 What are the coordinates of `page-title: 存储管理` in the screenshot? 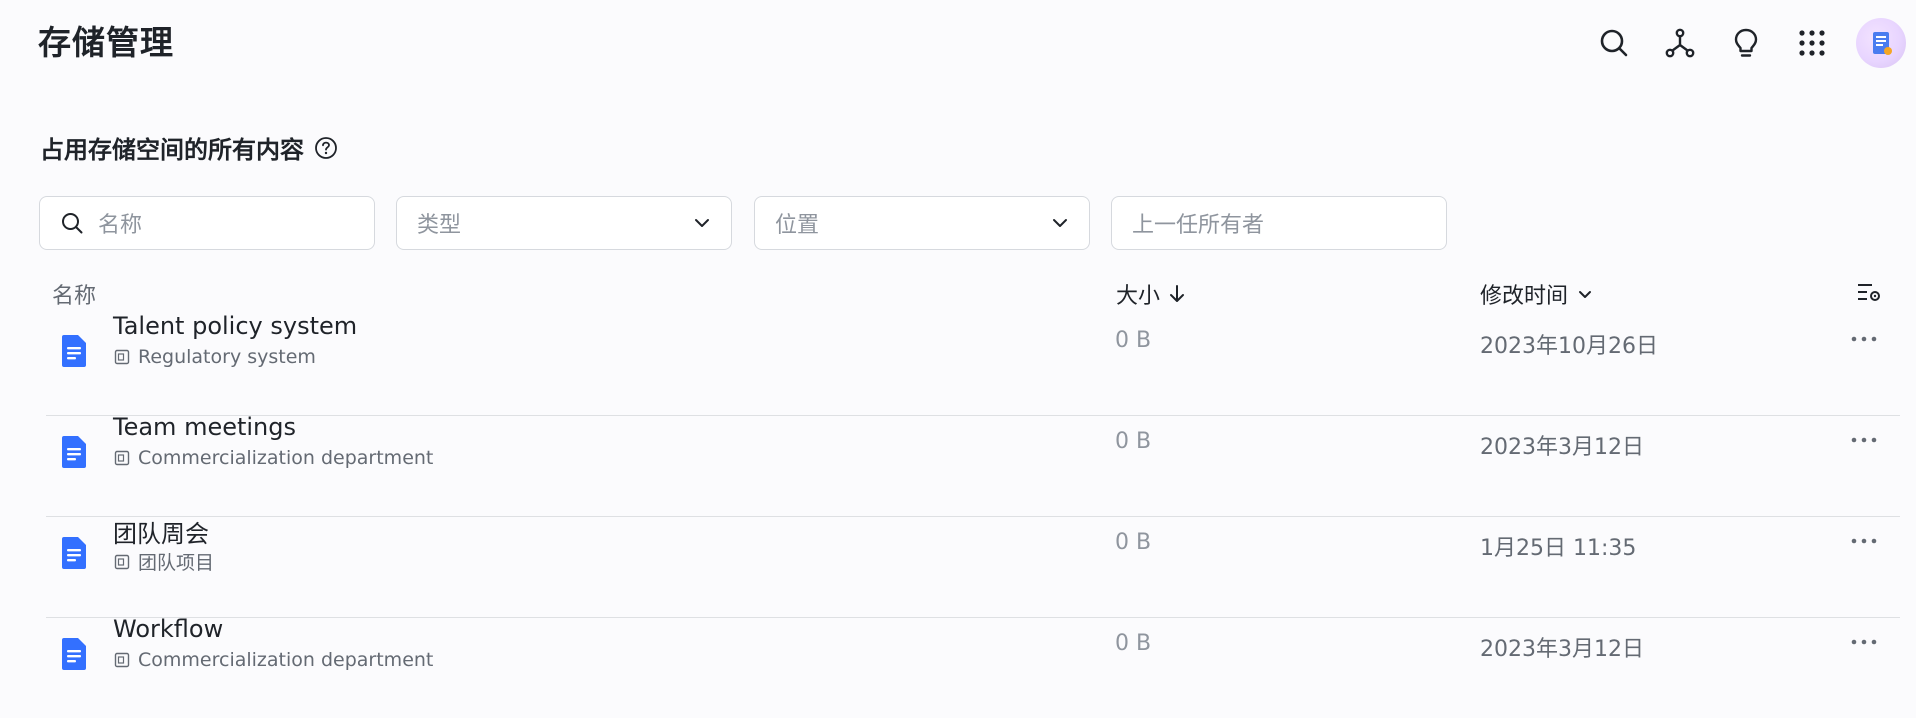 It's located at (106, 42).